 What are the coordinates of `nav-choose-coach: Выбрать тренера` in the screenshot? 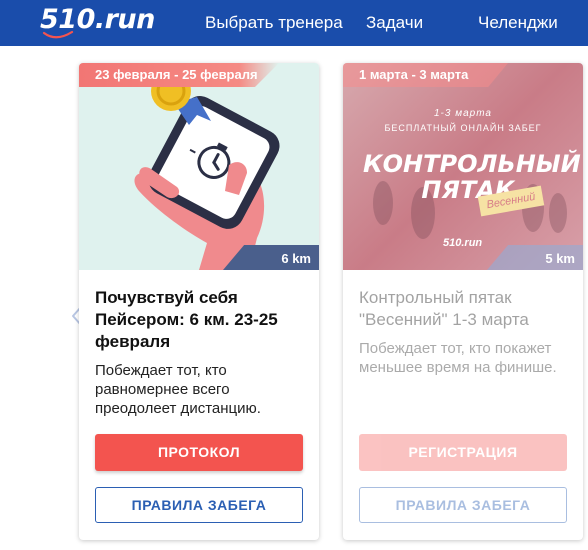 It's located at (274, 23).